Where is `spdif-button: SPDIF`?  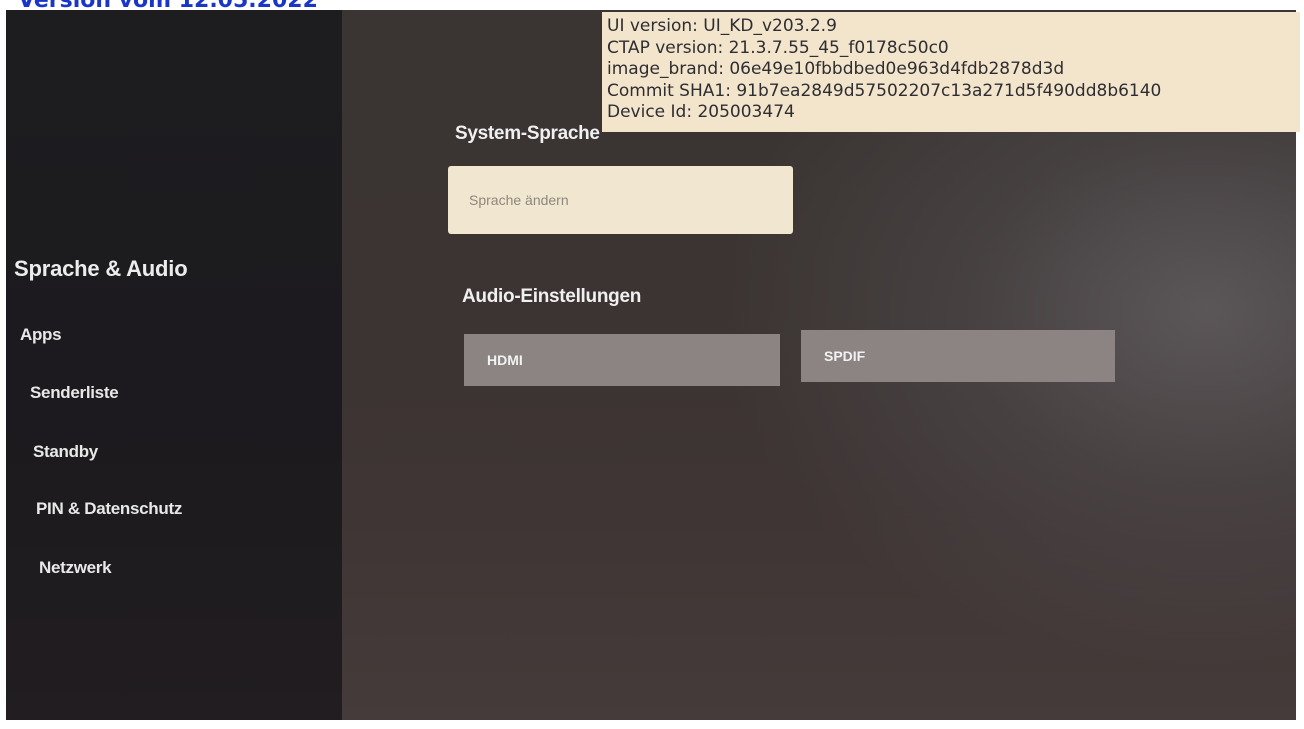
spdif-button: SPDIF is located at coordinates (958, 356).